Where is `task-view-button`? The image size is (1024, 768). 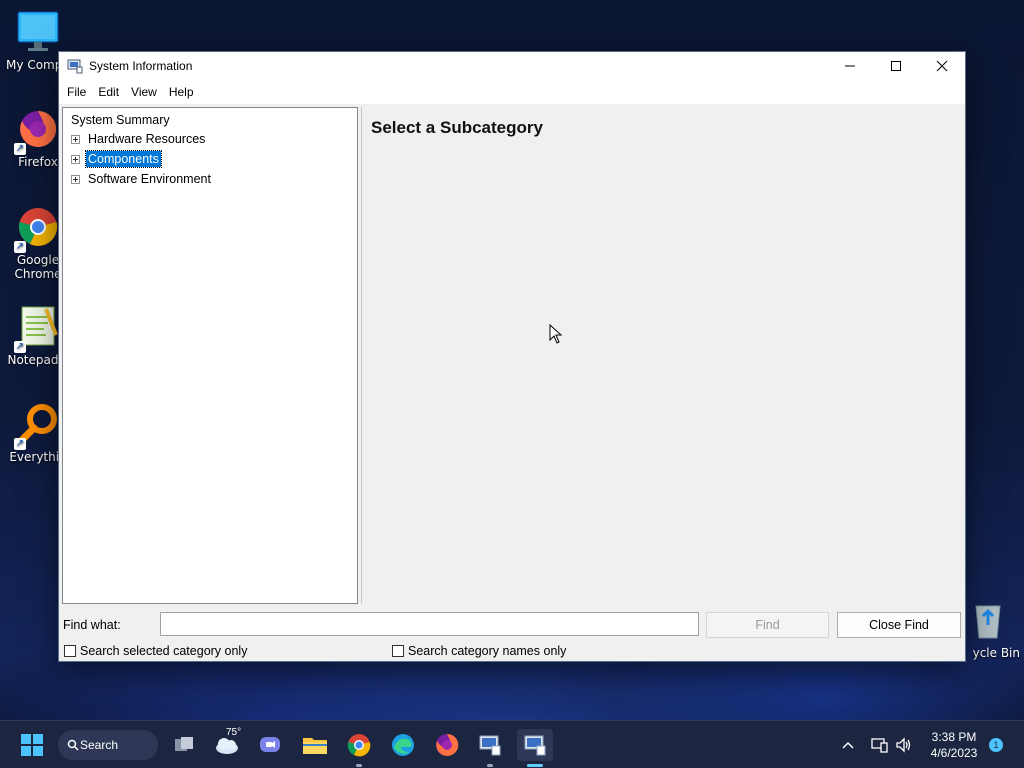 task-view-button is located at coordinates (184, 745).